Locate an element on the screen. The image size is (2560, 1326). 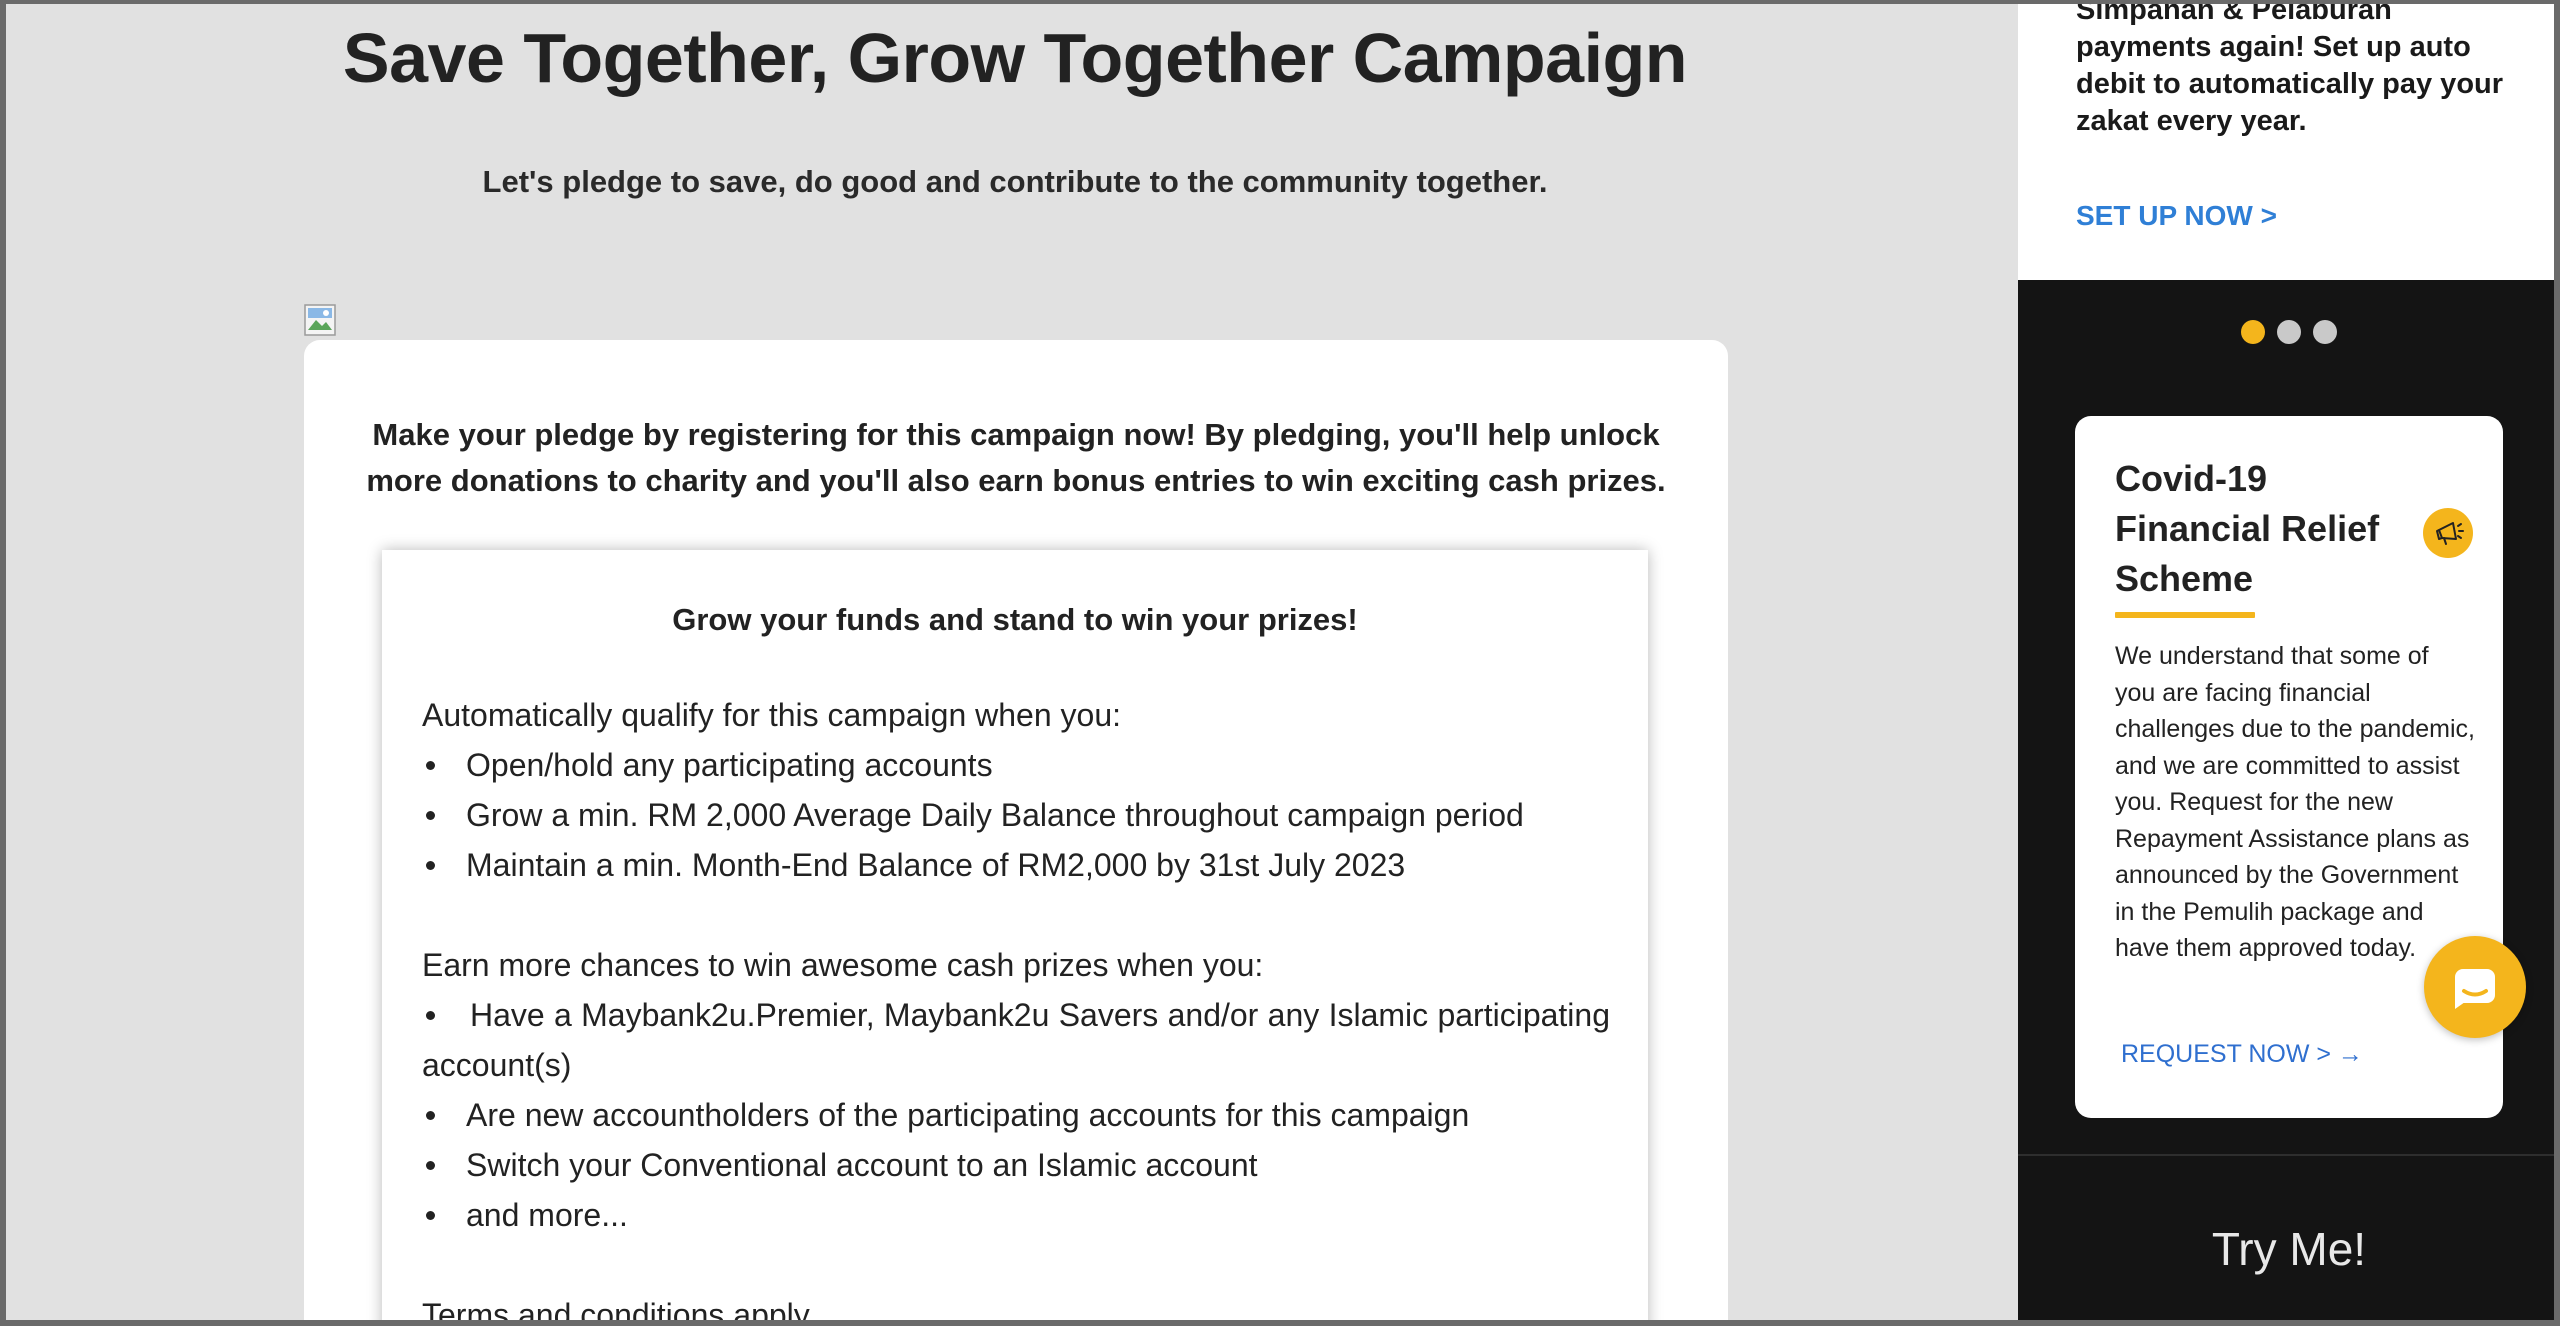
terms-note: Terms and conditions apply. is located at coordinates (619, 1311).